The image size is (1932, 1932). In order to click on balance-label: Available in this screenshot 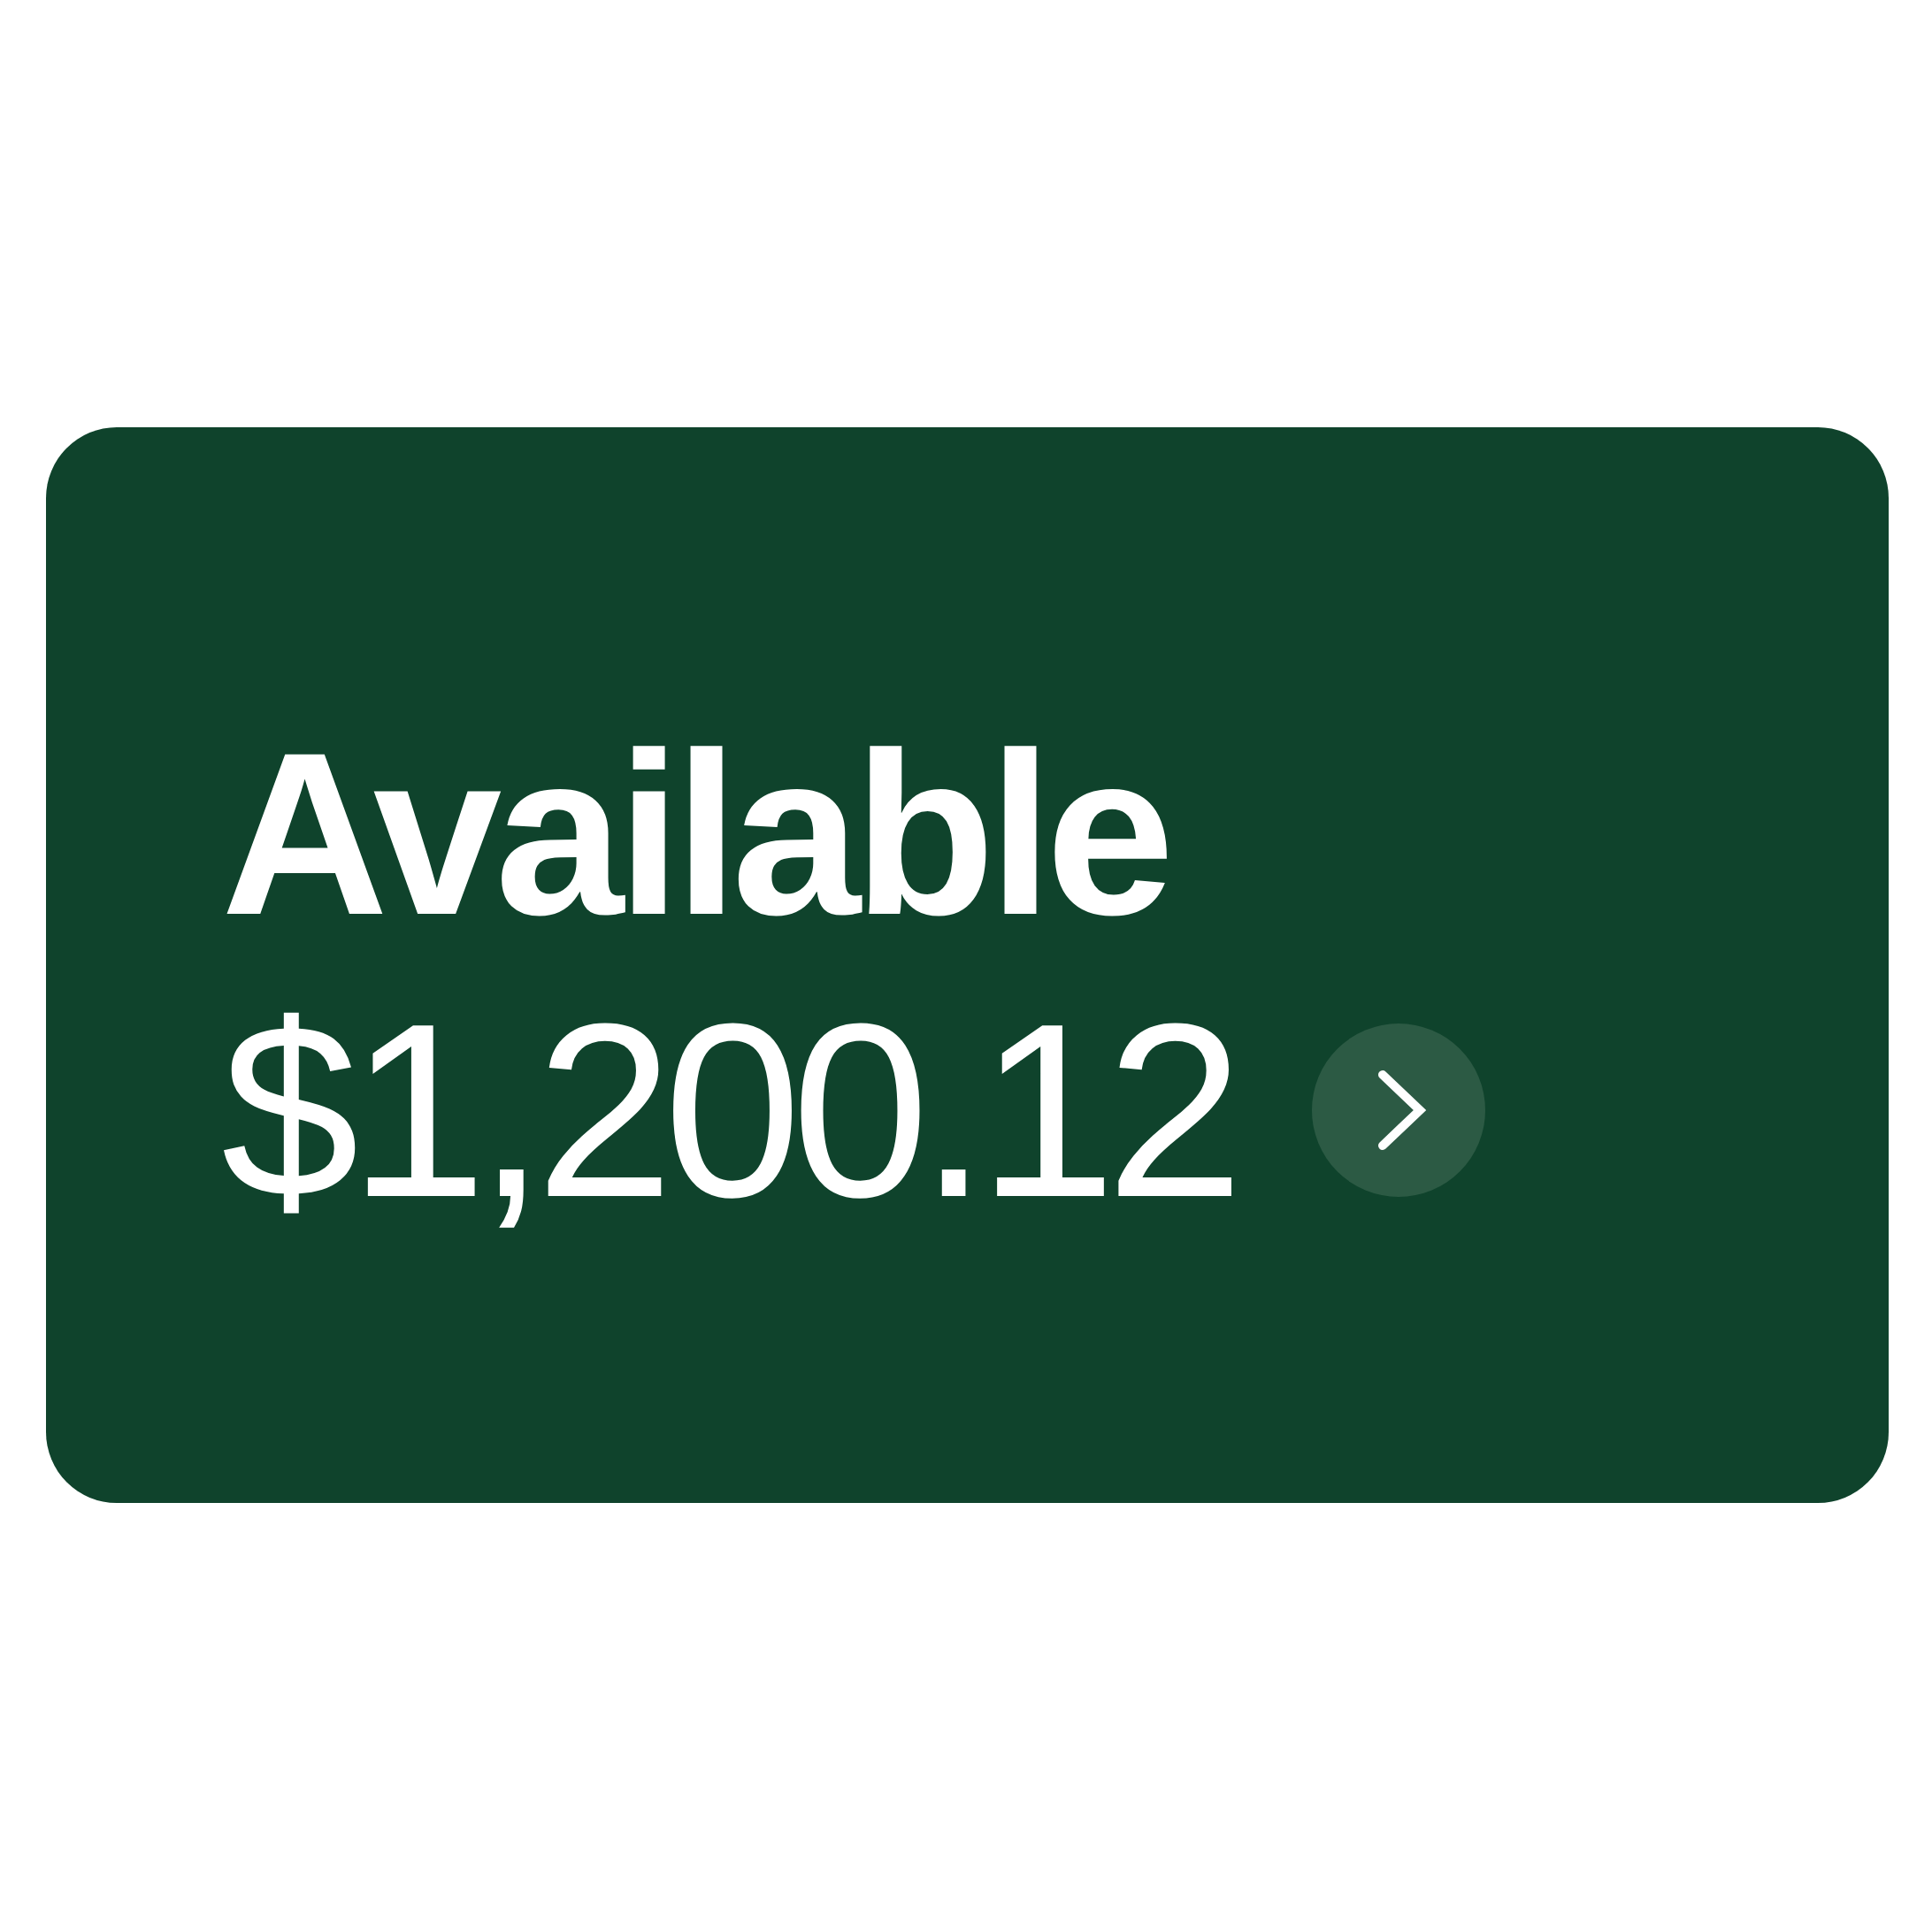, I will do `click(694, 834)`.